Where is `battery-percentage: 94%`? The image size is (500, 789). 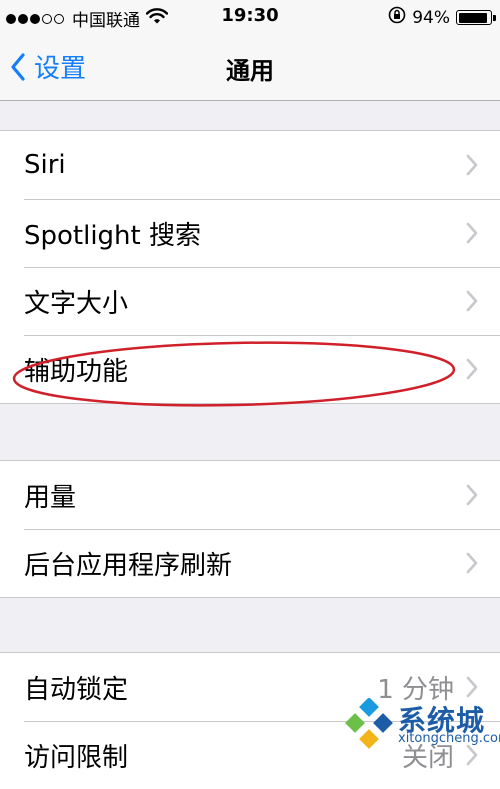 battery-percentage: 94% is located at coordinates (431, 17).